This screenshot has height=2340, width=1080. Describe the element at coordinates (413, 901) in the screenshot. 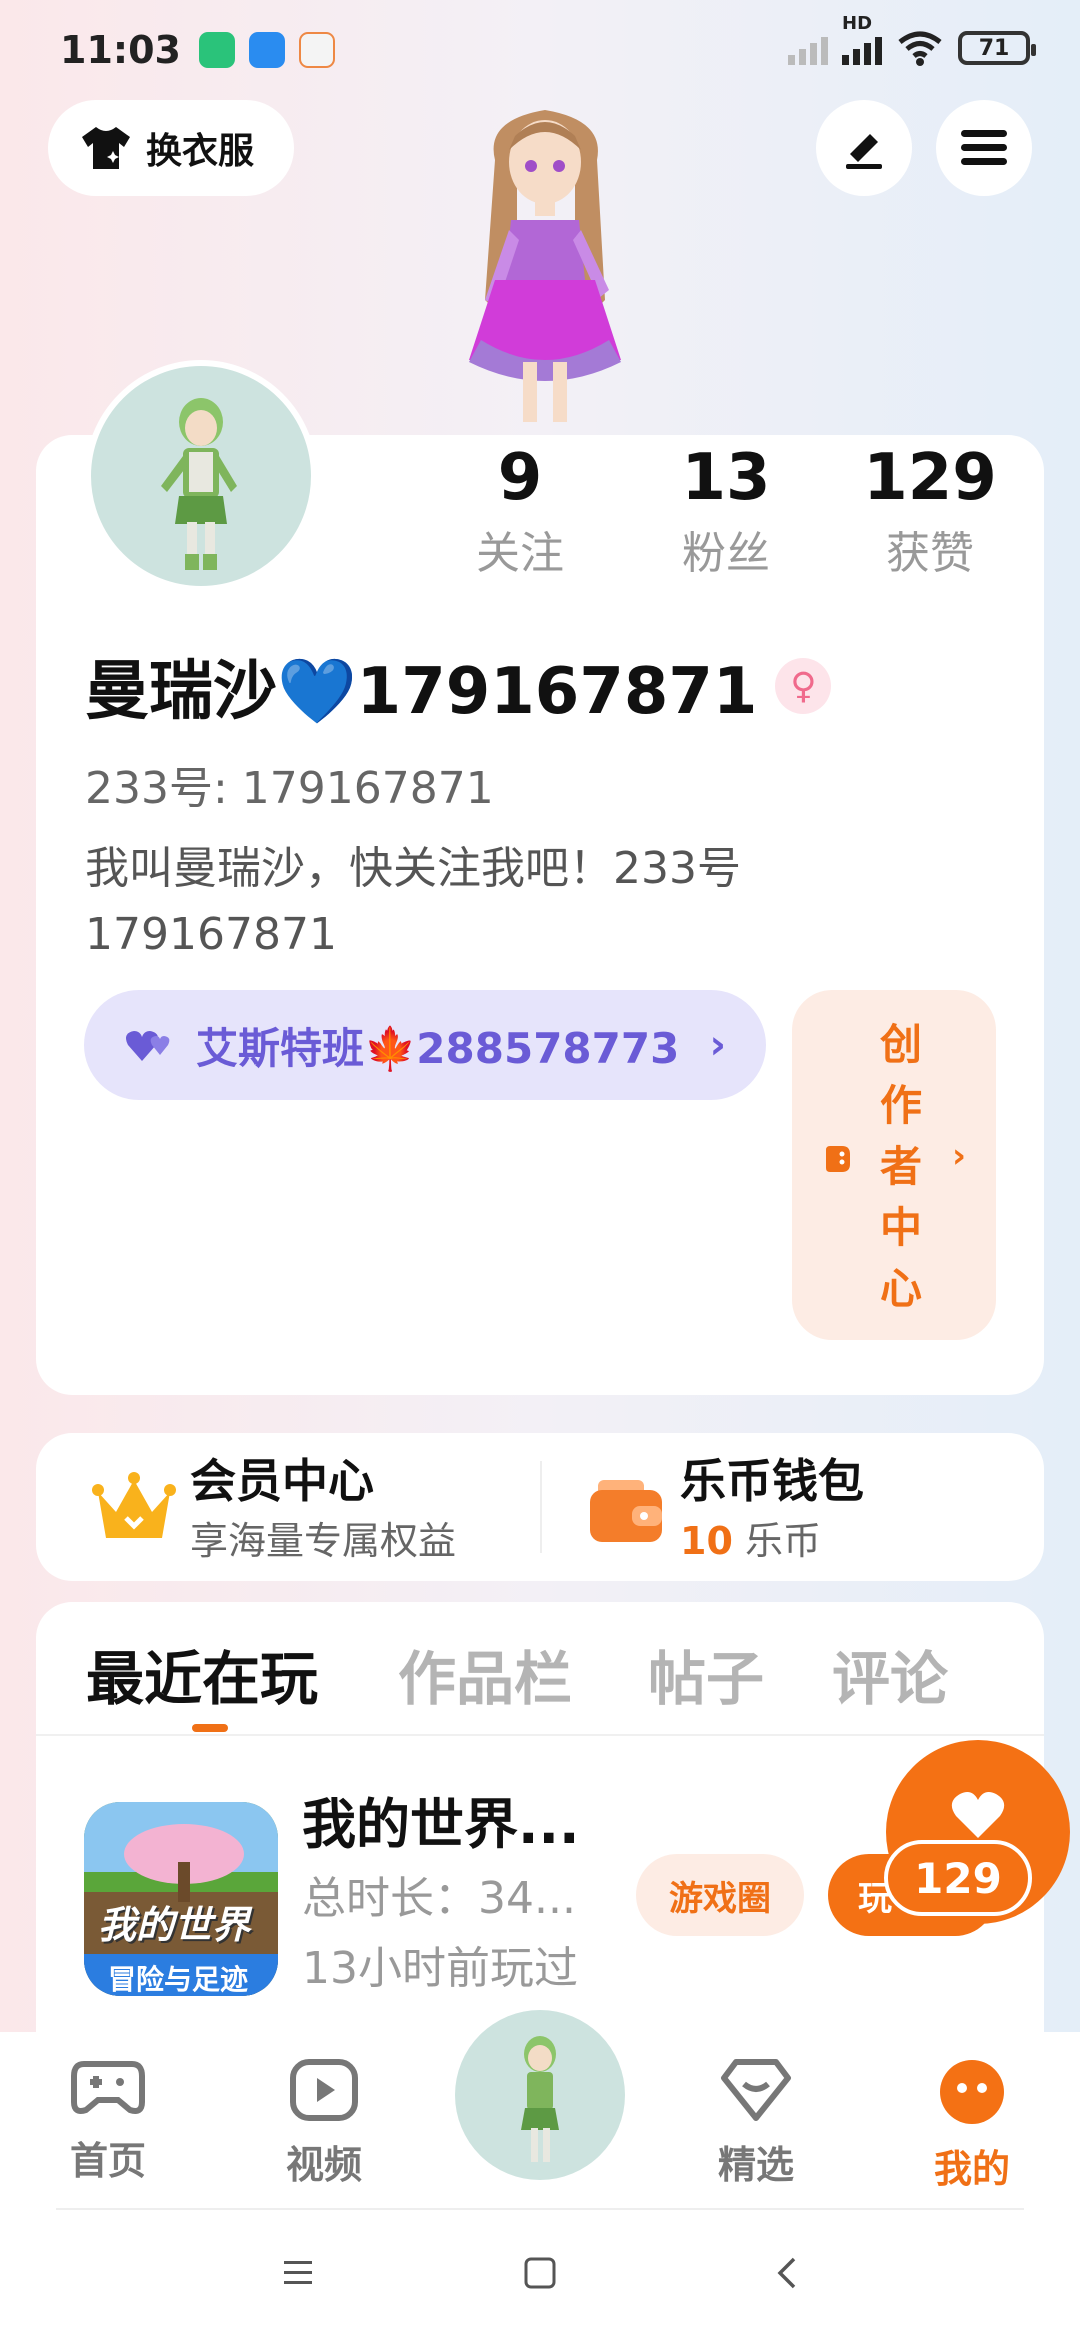

I see `user-bio: 我叫曼瑞沙，快关注我吧！233号179167871` at that location.